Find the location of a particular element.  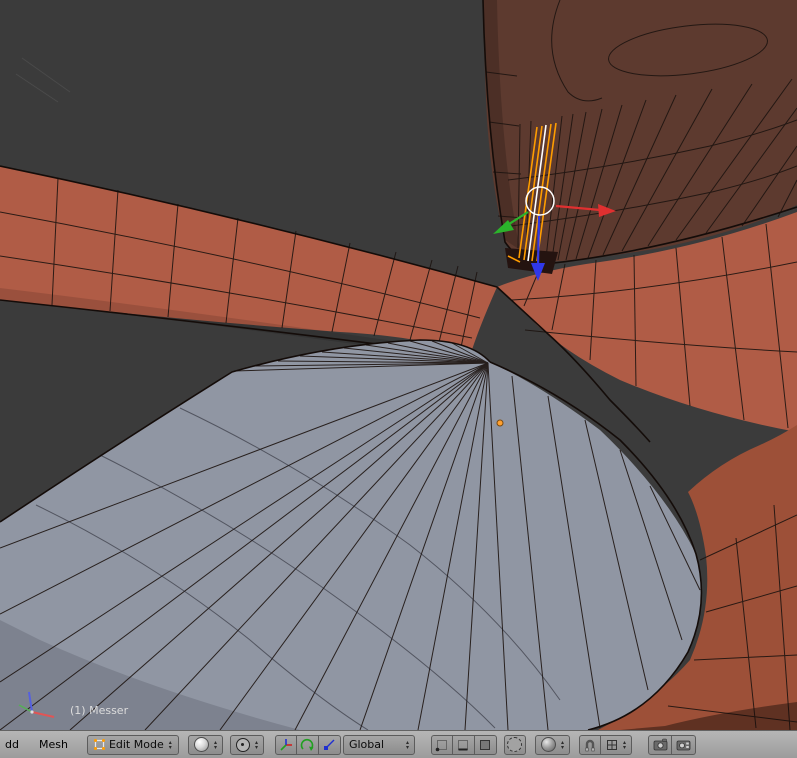

magnet-icon is located at coordinates (590, 745).